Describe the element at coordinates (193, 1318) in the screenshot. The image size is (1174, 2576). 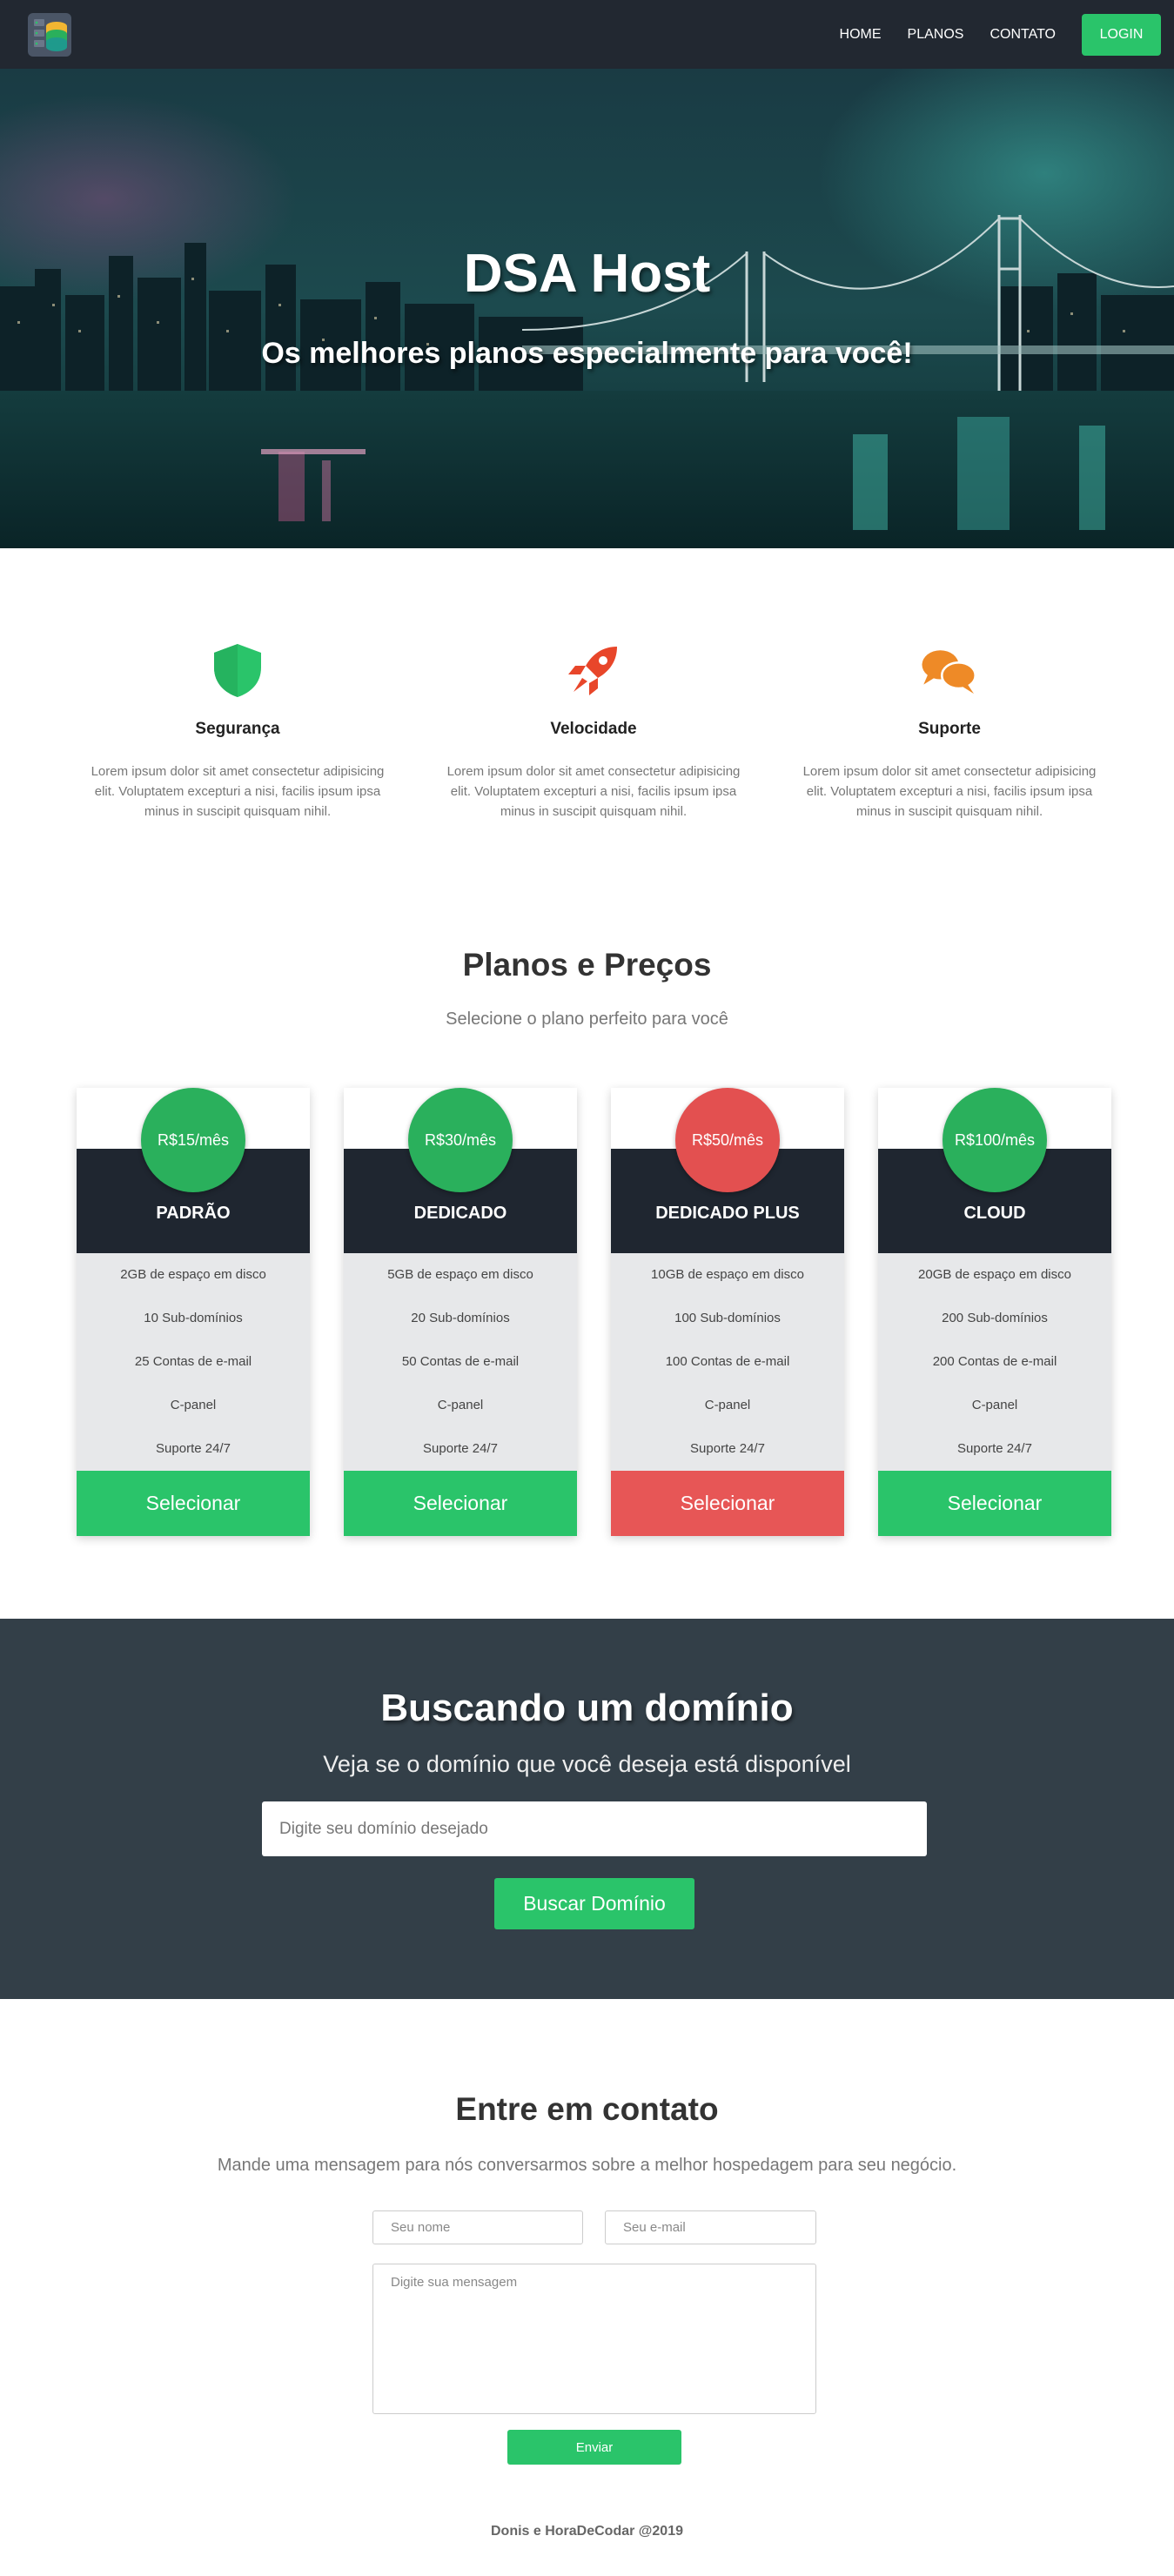
I see `plan-feature-item: 10 Sub-domínios` at that location.